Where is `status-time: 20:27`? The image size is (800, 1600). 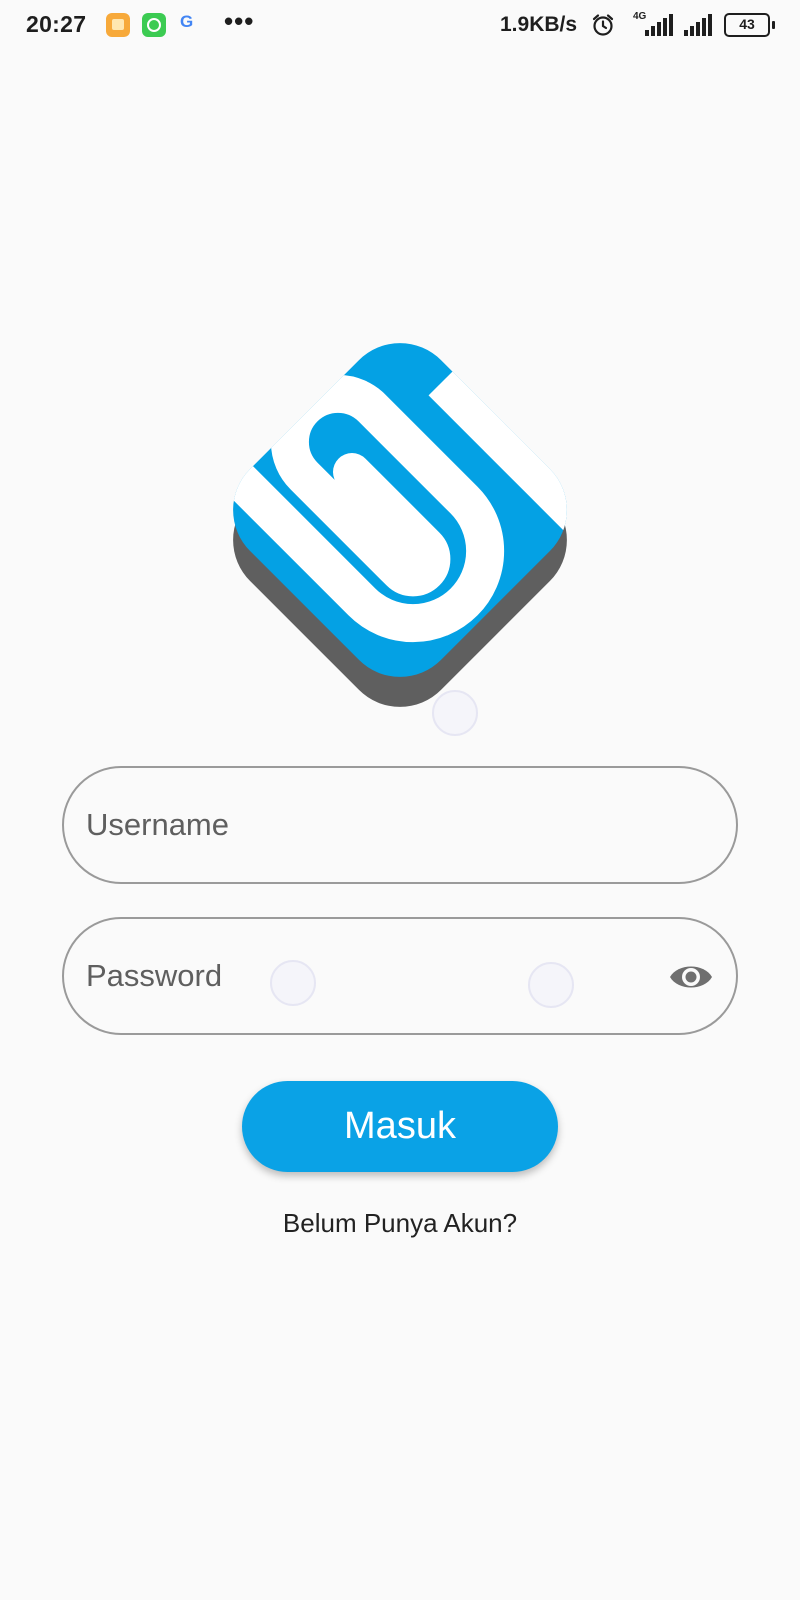 status-time: 20:27 is located at coordinates (56, 24).